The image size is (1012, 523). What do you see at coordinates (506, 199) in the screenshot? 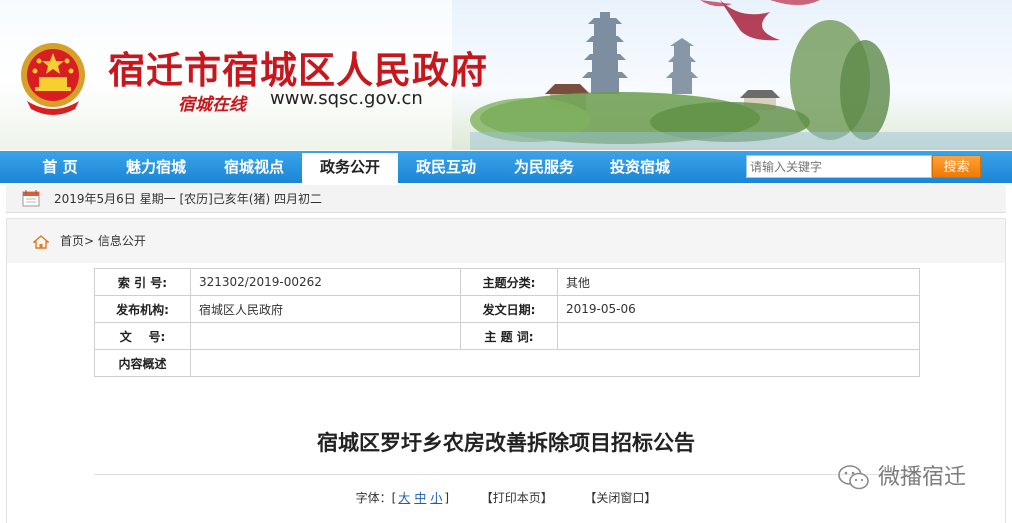
I see `date-bar: 2019年5月6日 星期一 [农历]己亥年(猪) 四月初二` at bounding box center [506, 199].